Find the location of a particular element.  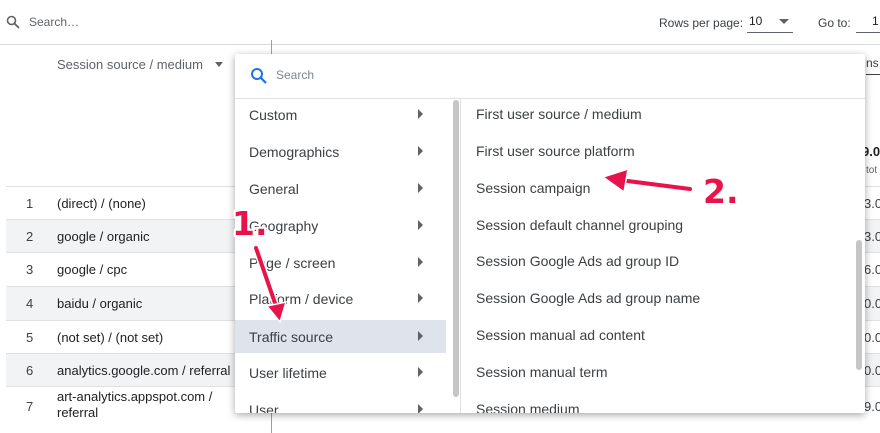

annotation-arrow-2-head is located at coordinates (615, 180).